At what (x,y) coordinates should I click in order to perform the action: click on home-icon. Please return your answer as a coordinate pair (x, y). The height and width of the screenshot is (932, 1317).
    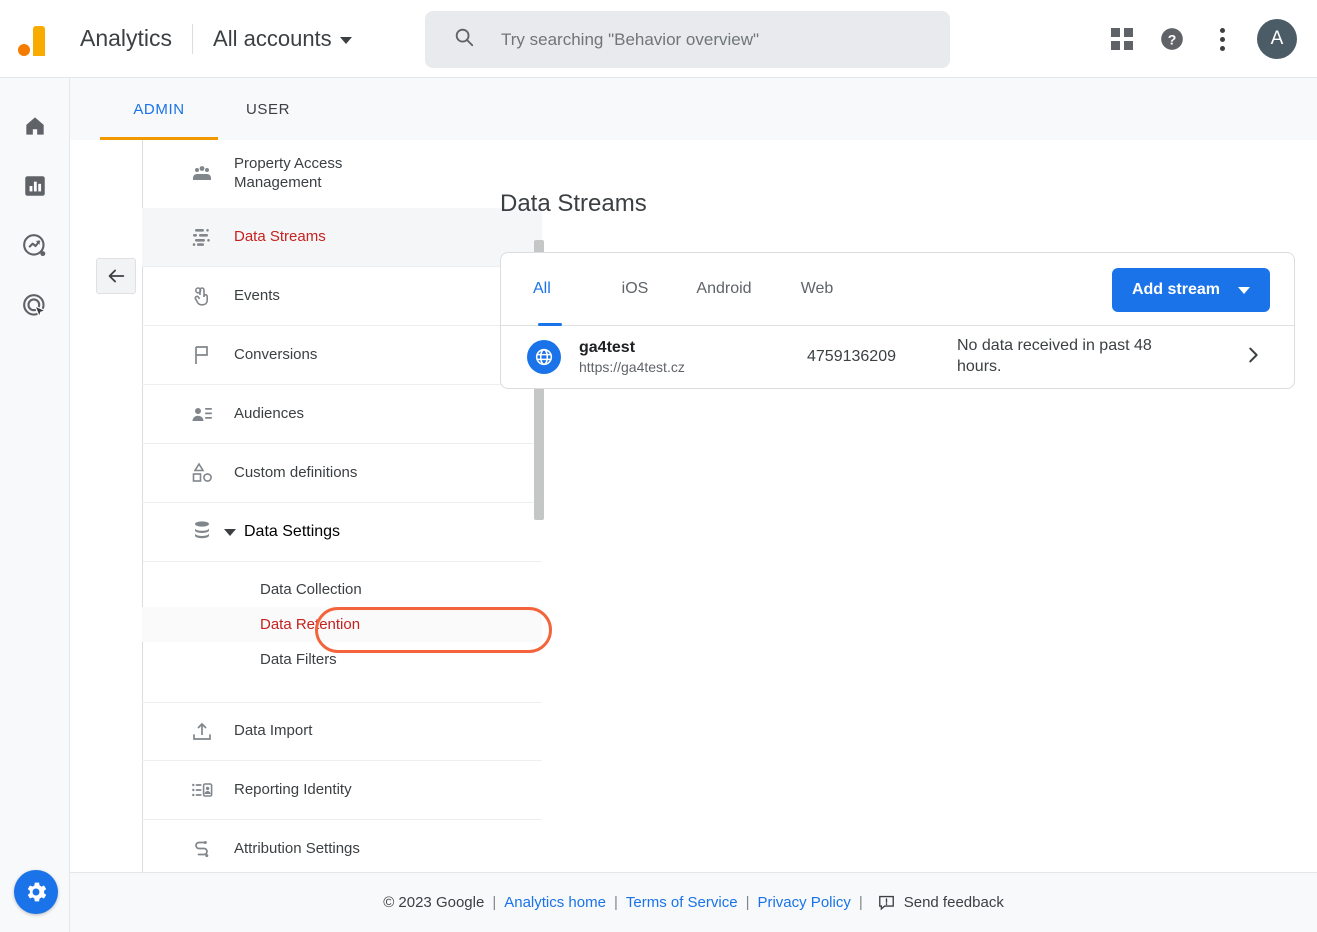
    Looking at the image, I should click on (35, 126).